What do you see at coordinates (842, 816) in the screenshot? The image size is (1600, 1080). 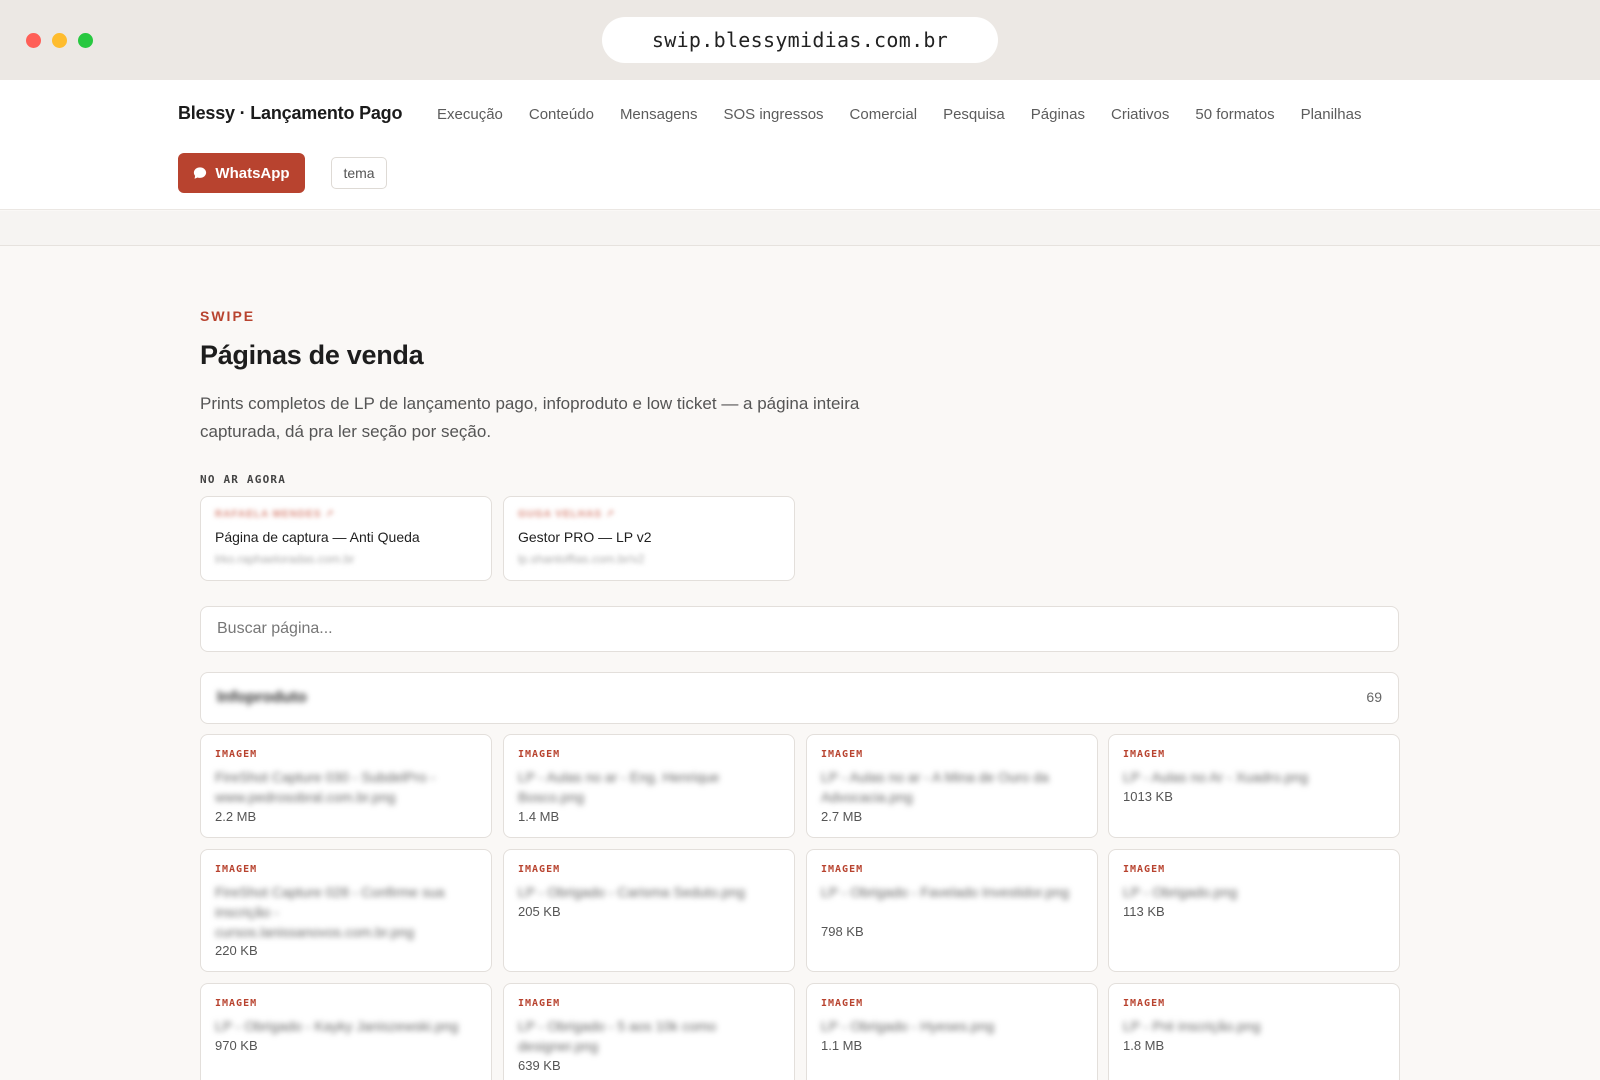 I see `file-size: 2.7 MB` at bounding box center [842, 816].